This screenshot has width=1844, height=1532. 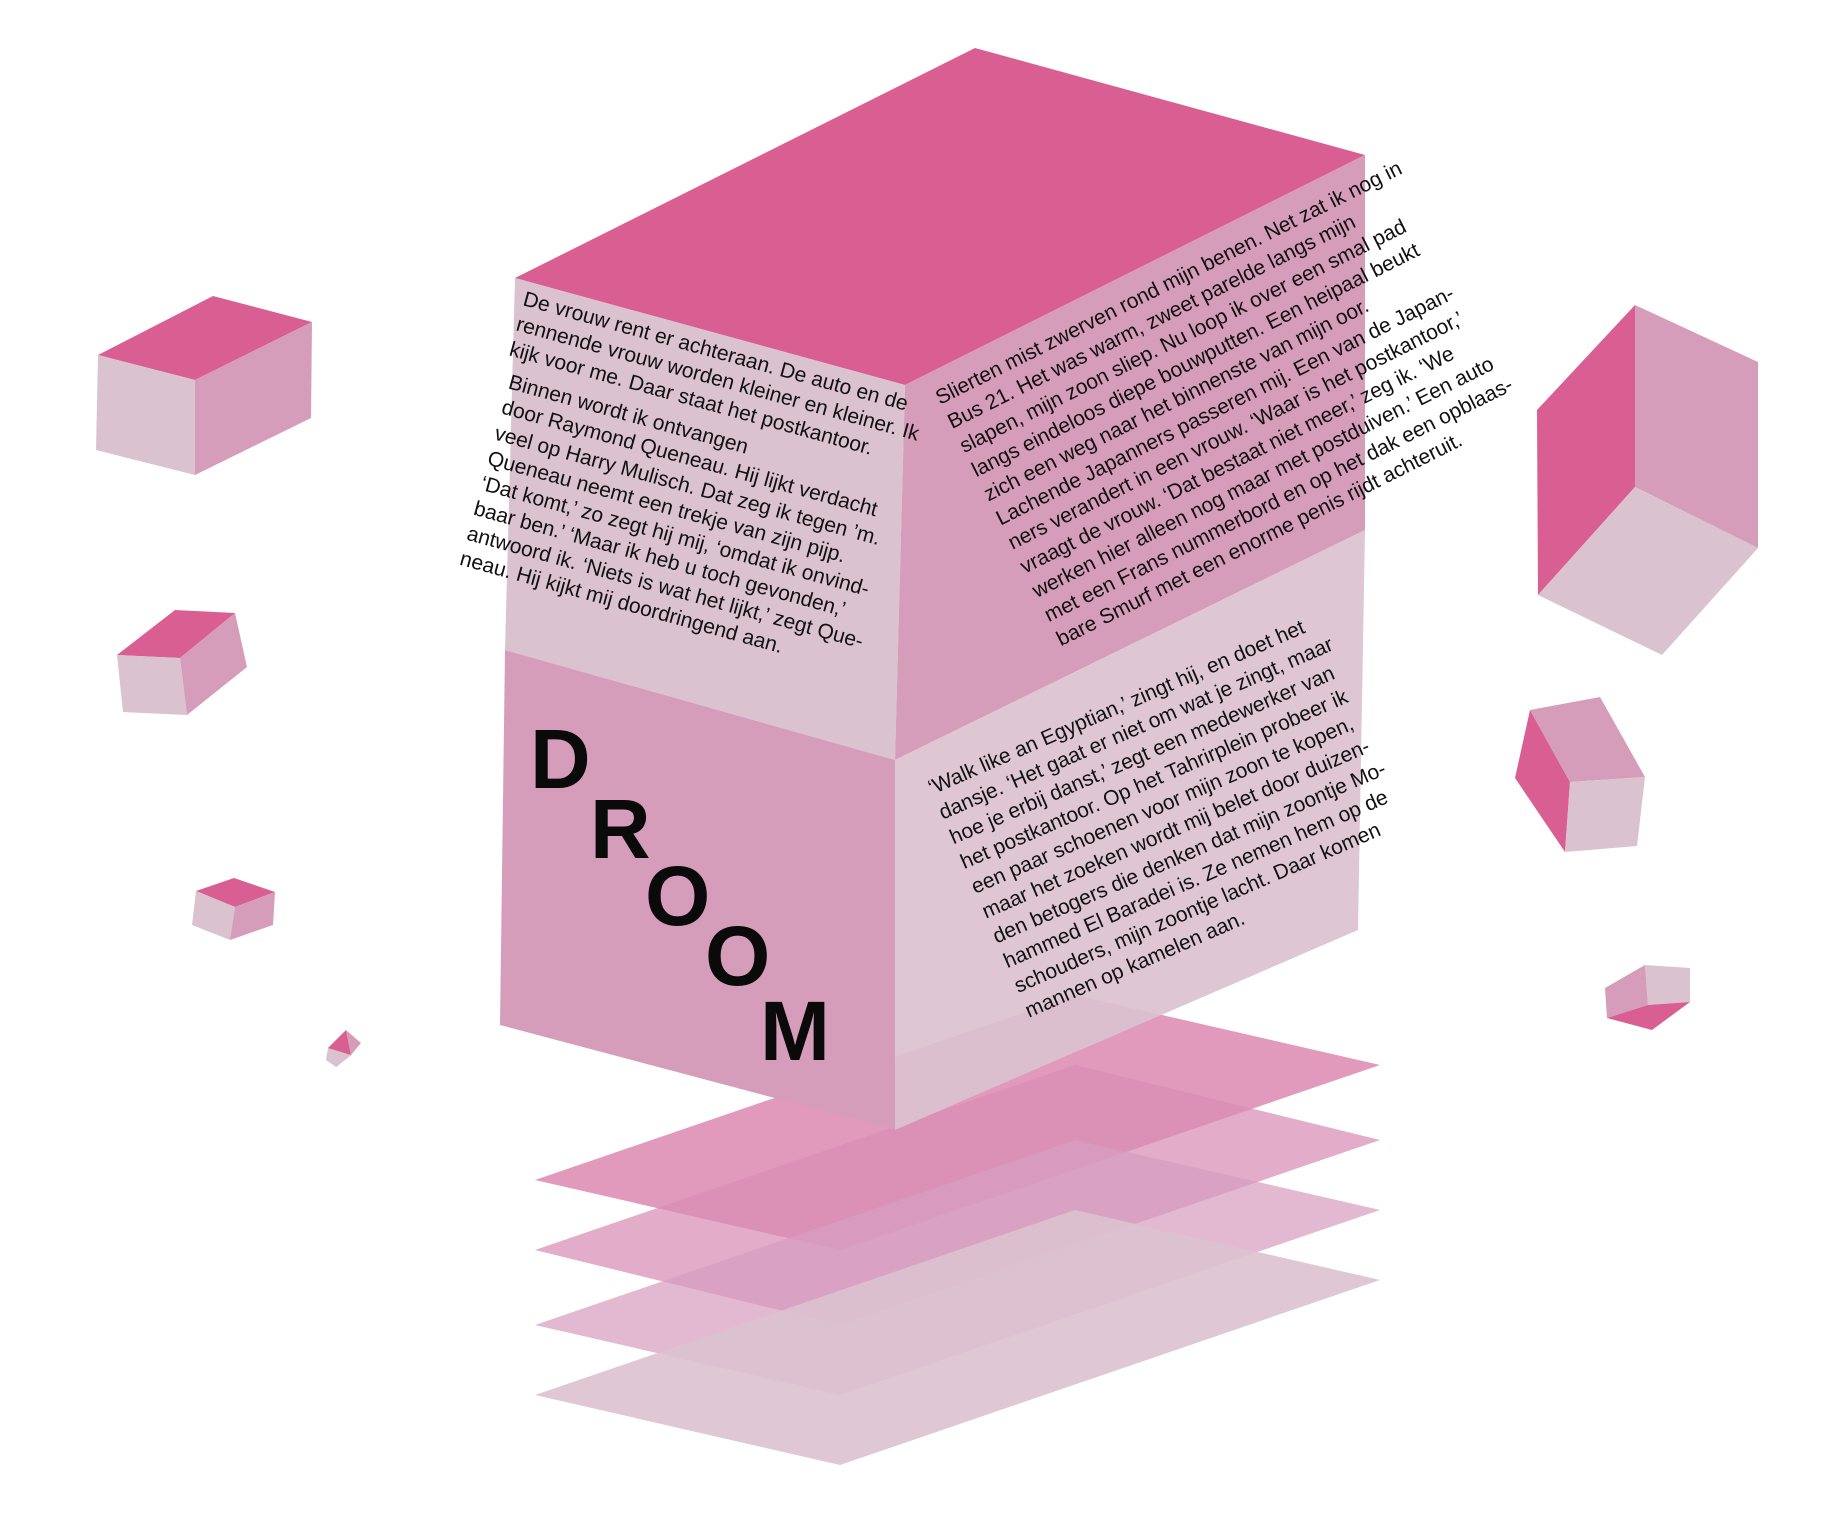 I want to click on cube-right-large, so click(x=1647, y=480).